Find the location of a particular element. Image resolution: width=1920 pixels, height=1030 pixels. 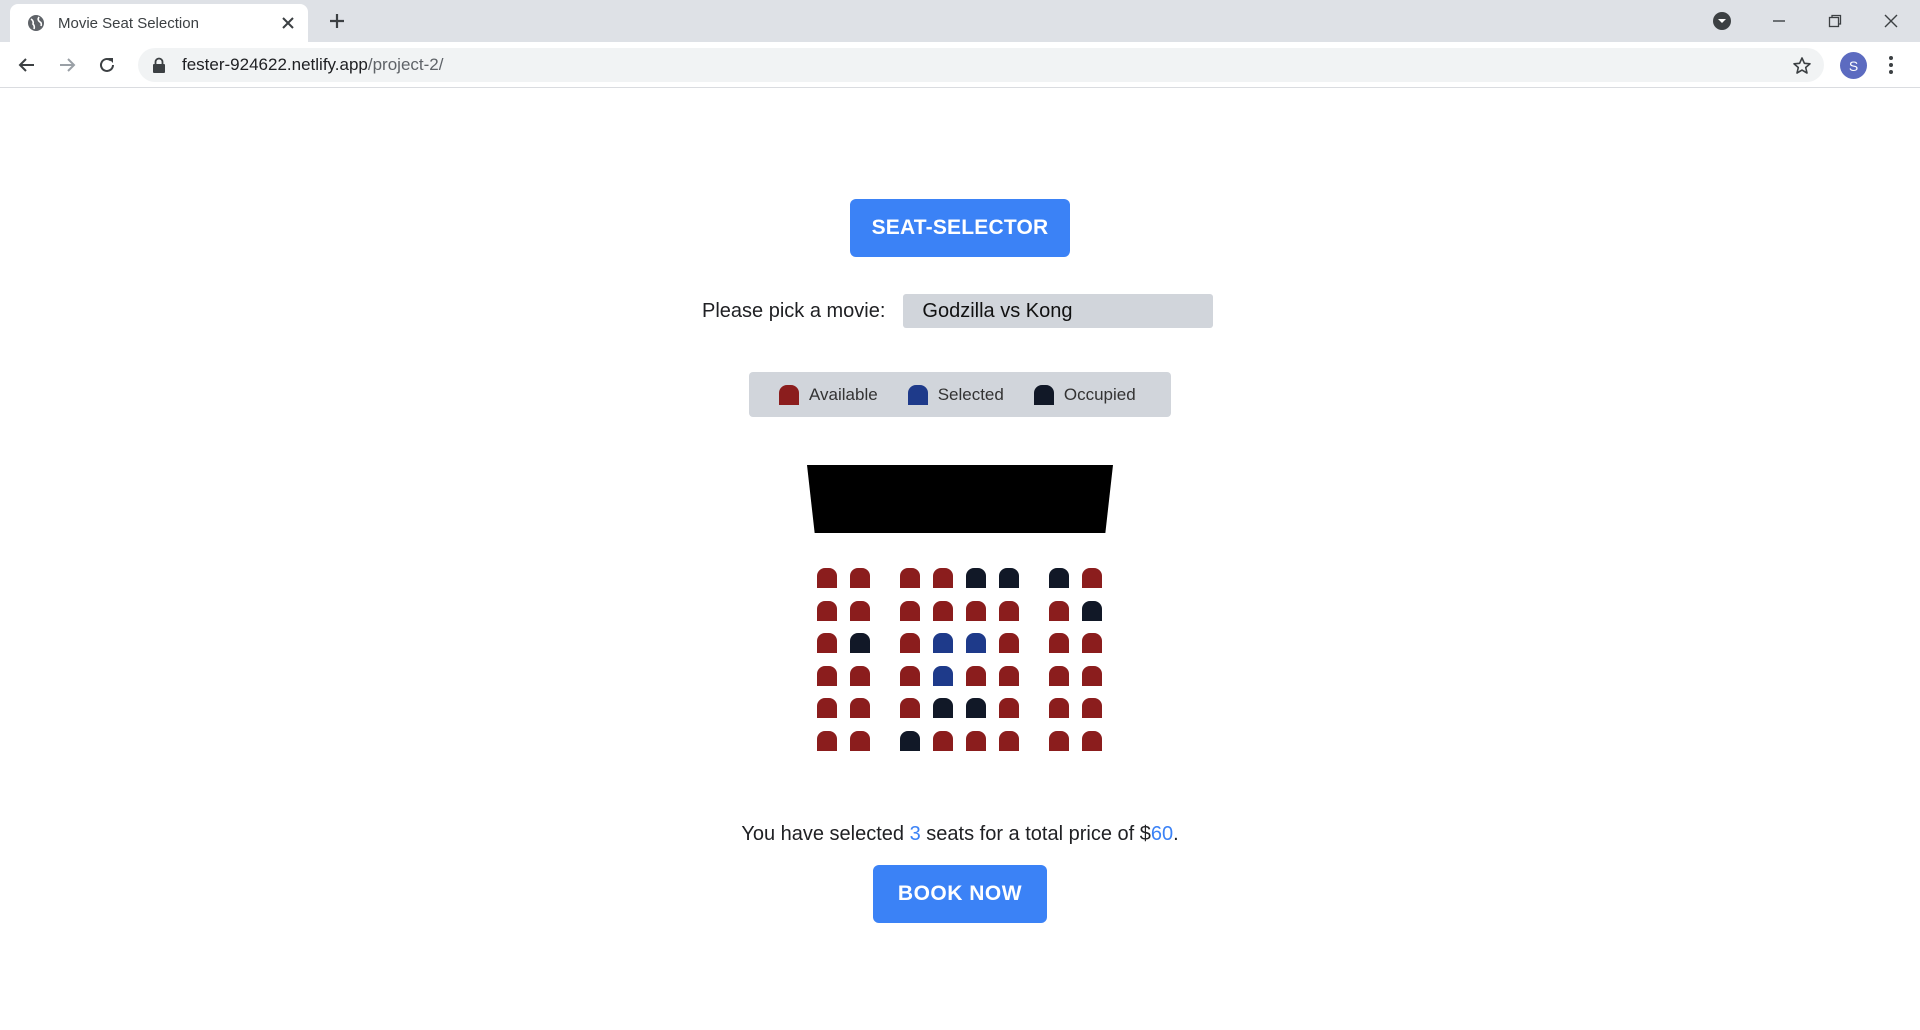

selected-count: 3 is located at coordinates (915, 834).